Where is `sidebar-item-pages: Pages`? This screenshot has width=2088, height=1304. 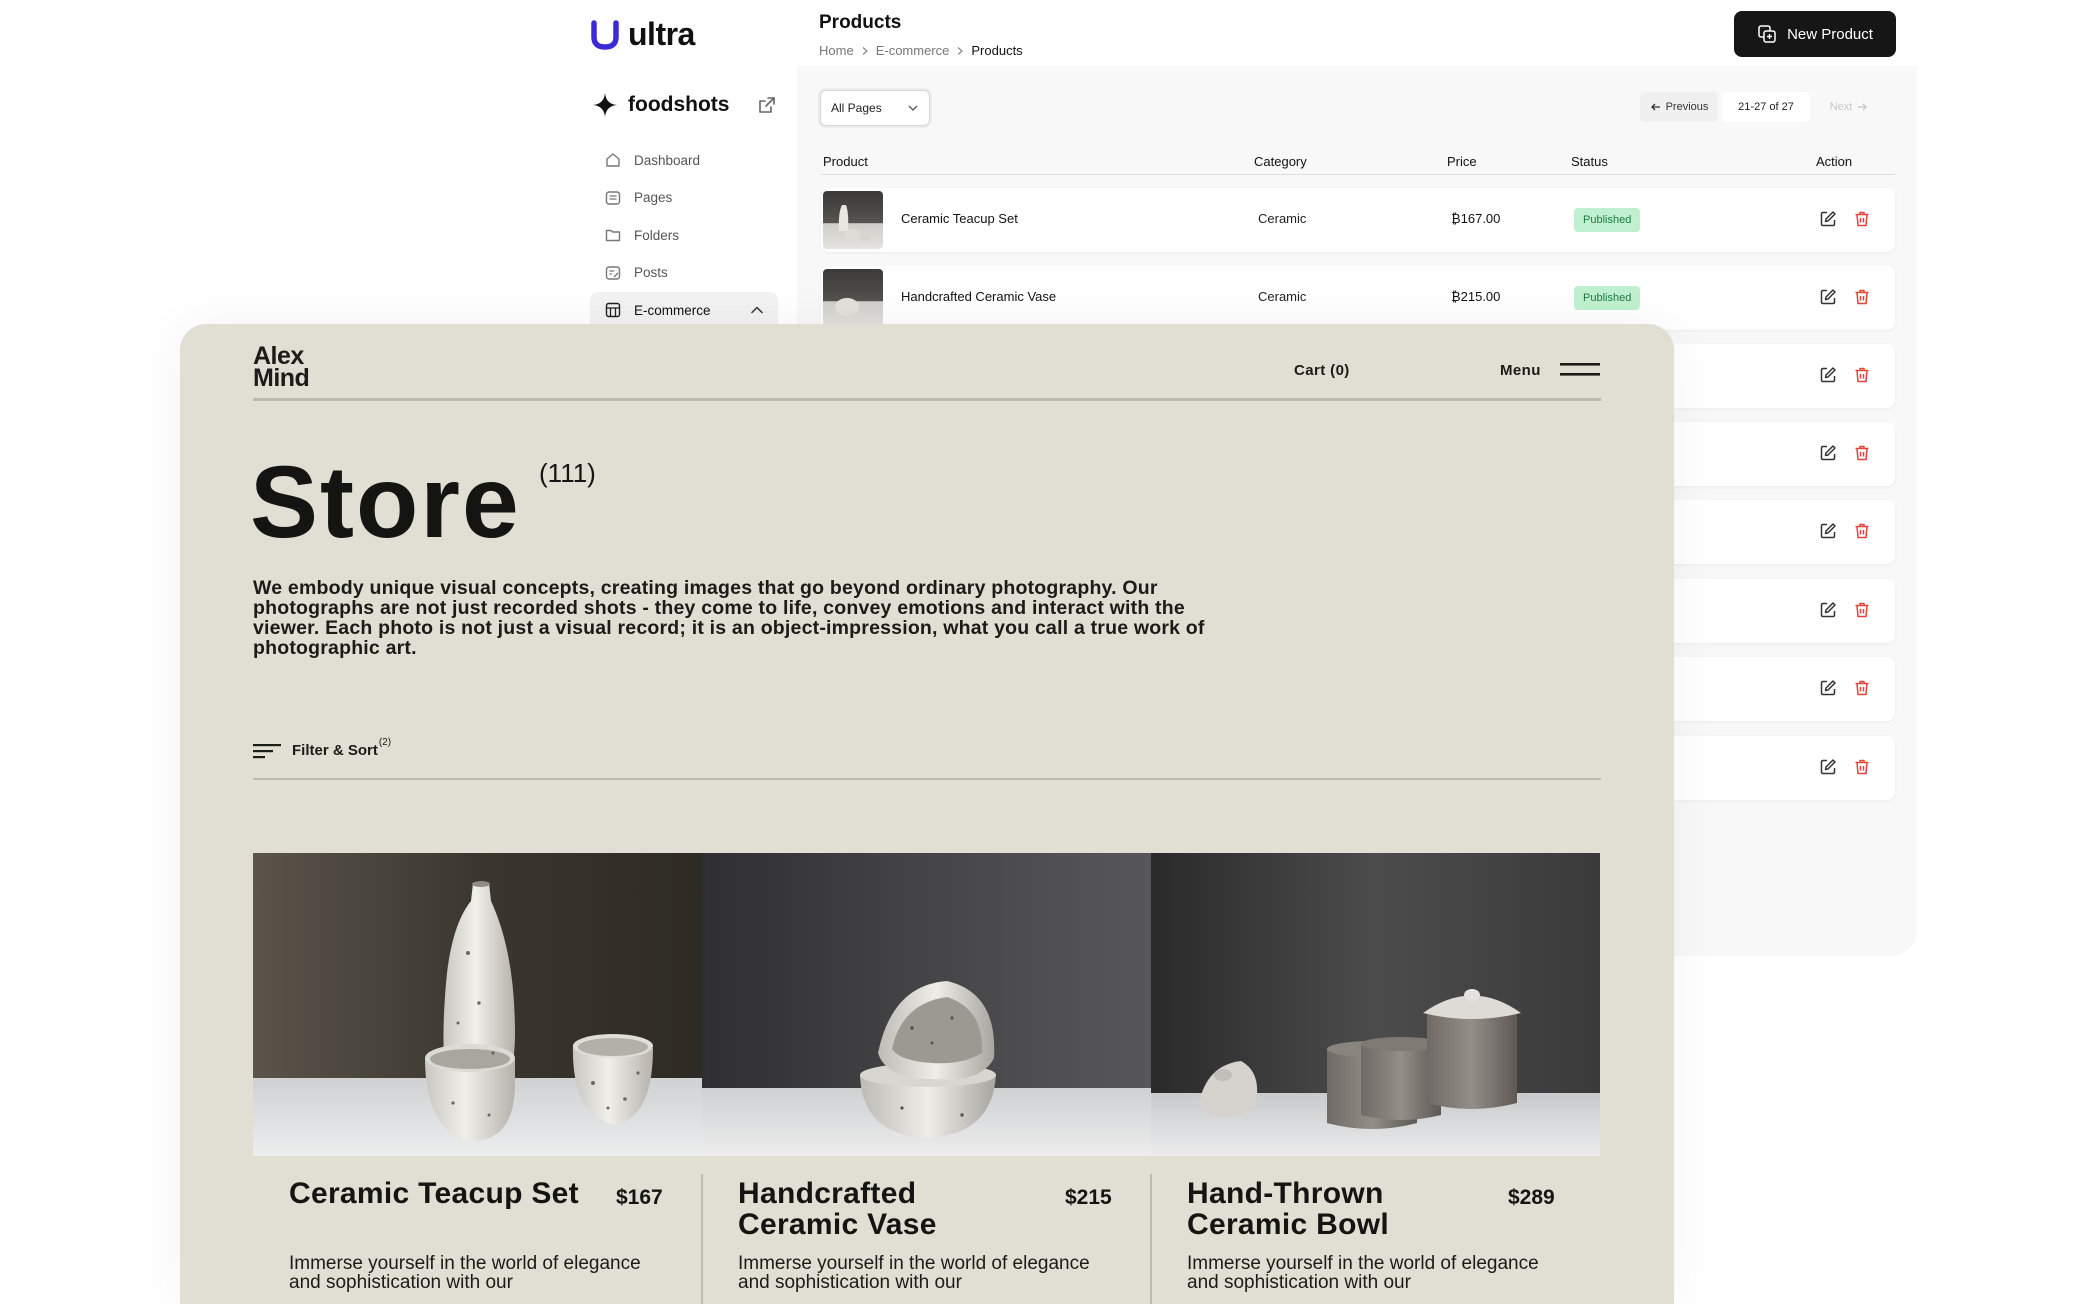 sidebar-item-pages: Pages is located at coordinates (684, 198).